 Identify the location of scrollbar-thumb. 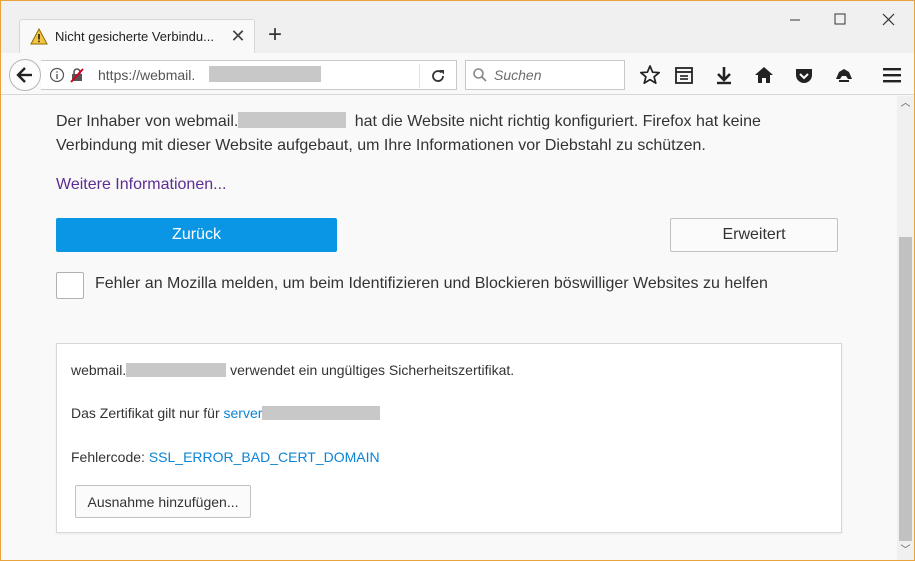
(905, 389).